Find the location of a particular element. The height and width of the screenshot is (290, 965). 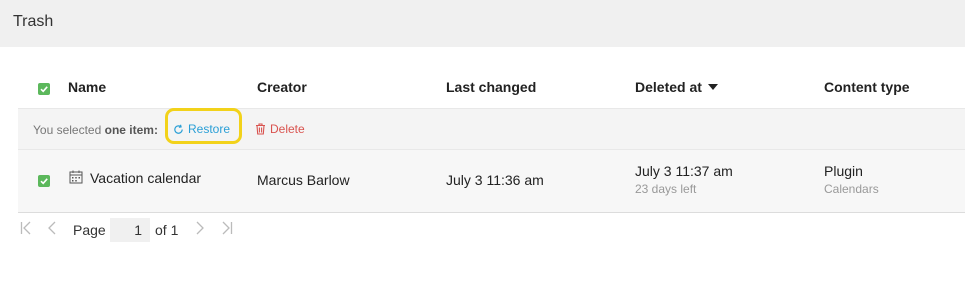

selection-count: one item: is located at coordinates (131, 130).